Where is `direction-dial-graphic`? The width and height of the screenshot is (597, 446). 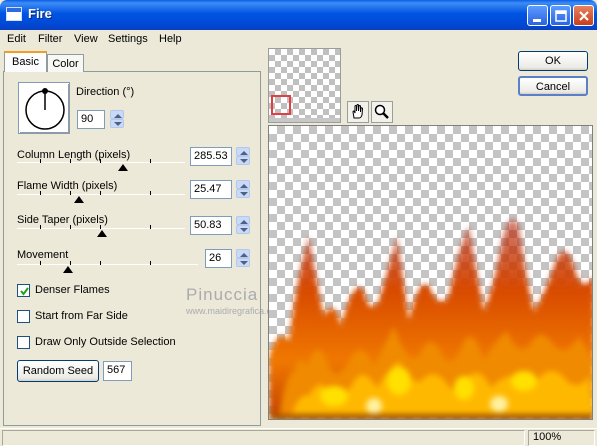
direction-dial-graphic is located at coordinates (45, 109).